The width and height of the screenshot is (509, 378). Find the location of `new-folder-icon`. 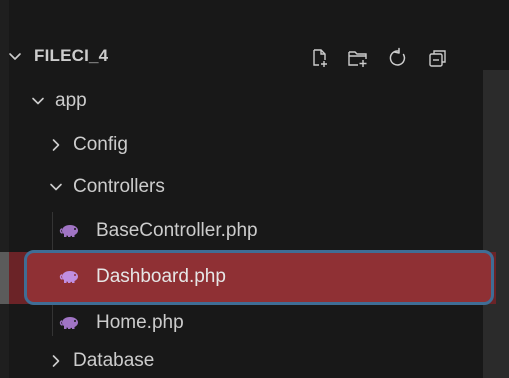

new-folder-icon is located at coordinates (358, 58).